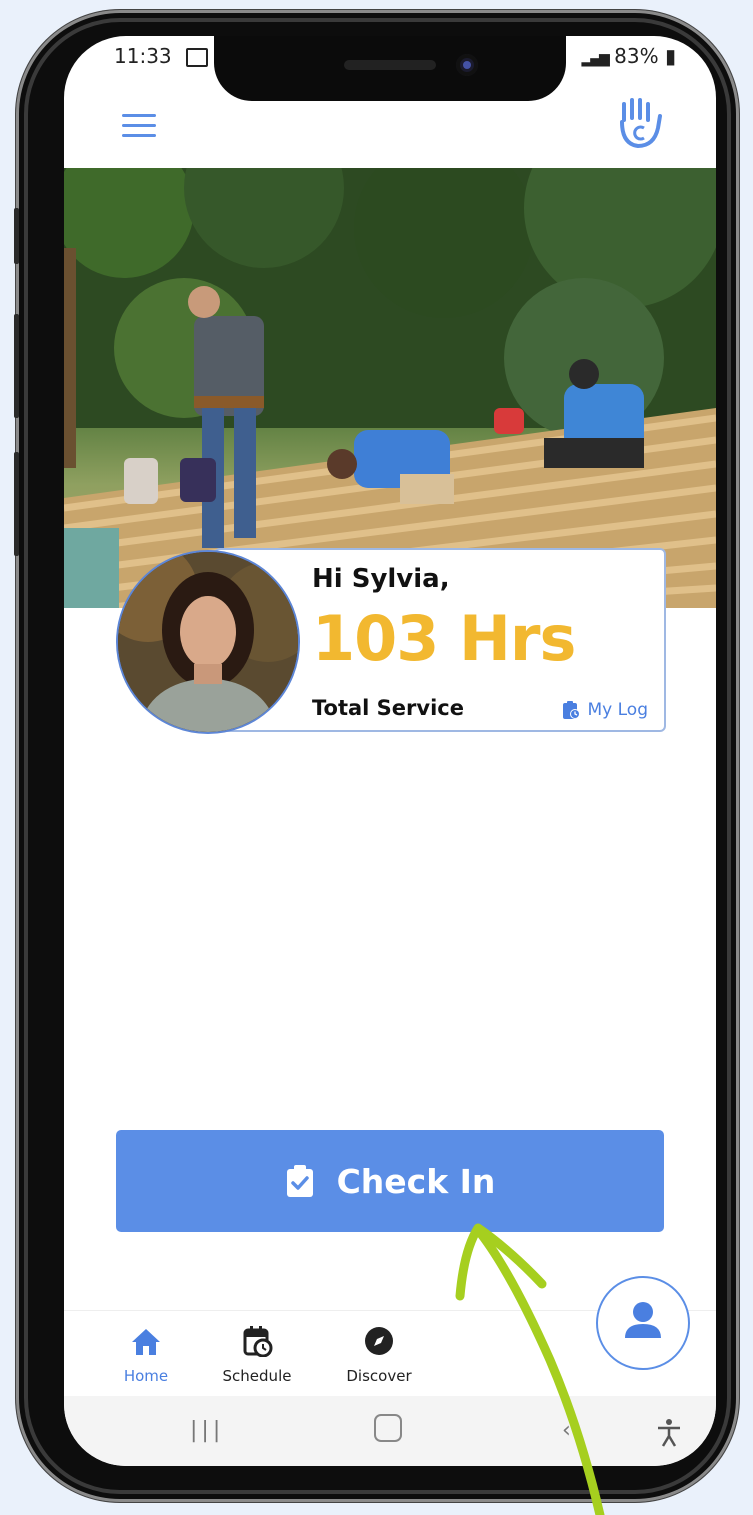  What do you see at coordinates (207, 1430) in the screenshot?
I see `recent-apps-icon: |||` at bounding box center [207, 1430].